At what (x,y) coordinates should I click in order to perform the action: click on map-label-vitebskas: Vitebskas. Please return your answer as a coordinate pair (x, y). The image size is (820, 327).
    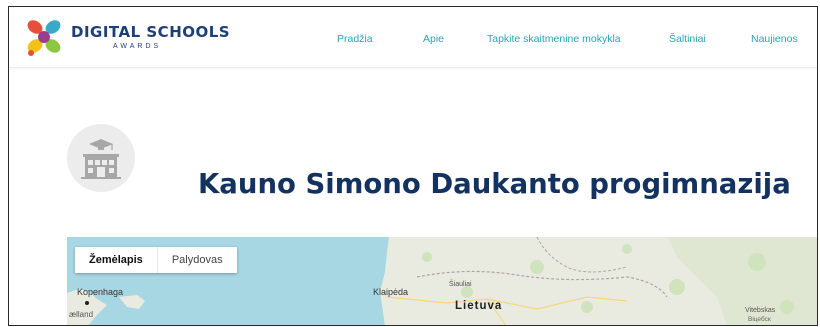
    Looking at the image, I should click on (760, 310).